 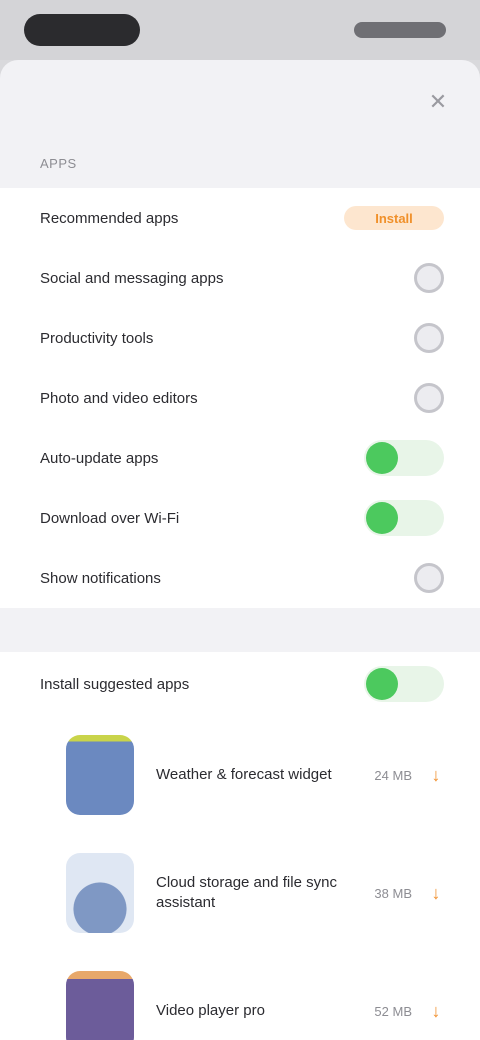 What do you see at coordinates (210, 1010) in the screenshot?
I see `app-name: Video player pro` at bounding box center [210, 1010].